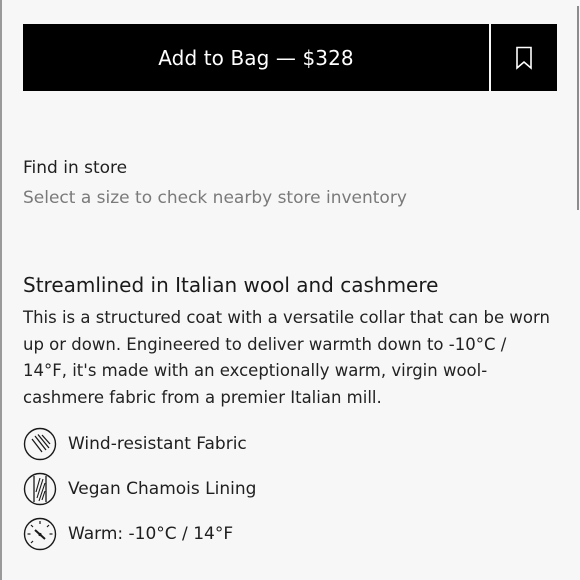 The height and width of the screenshot is (580, 580). Describe the element at coordinates (40, 534) in the screenshot. I see `gauge-icon` at that location.